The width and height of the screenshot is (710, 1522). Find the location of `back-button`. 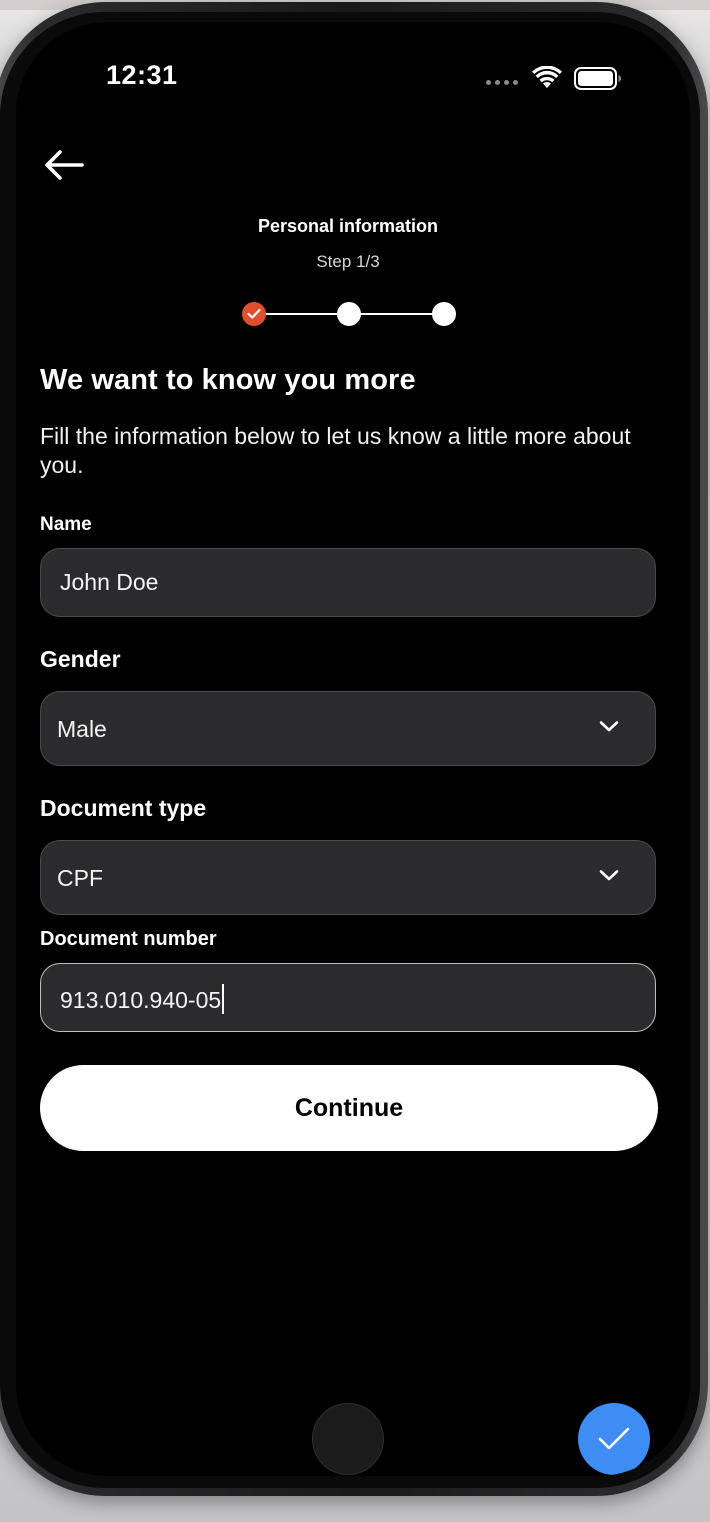

back-button is located at coordinates (67, 168).